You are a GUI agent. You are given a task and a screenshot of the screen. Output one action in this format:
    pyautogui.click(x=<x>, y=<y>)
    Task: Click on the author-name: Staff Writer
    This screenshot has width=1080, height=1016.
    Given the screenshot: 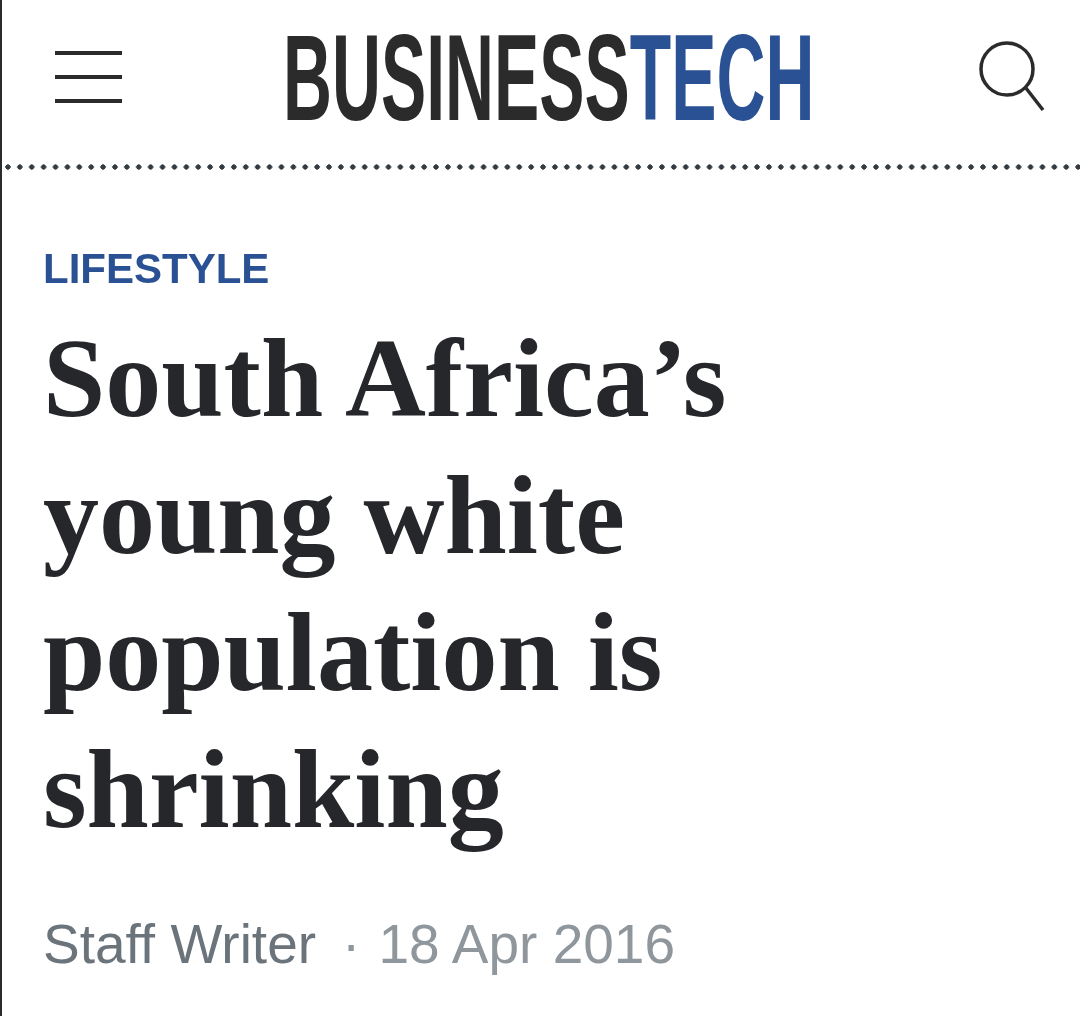 What is the action you would take?
    pyautogui.click(x=180, y=944)
    